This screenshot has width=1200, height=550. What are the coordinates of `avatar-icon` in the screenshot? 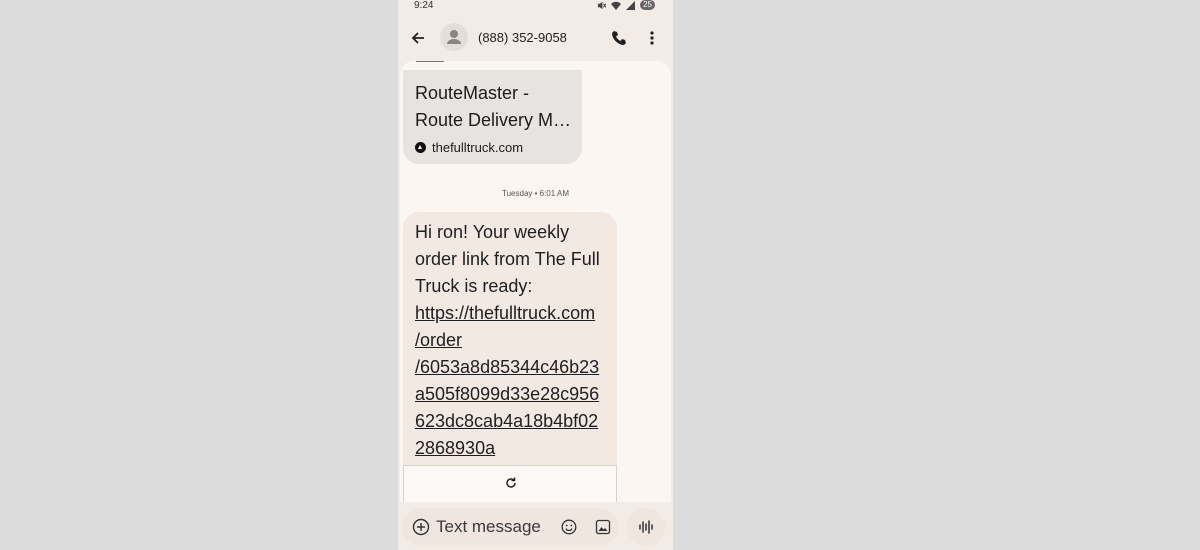 It's located at (454, 37).